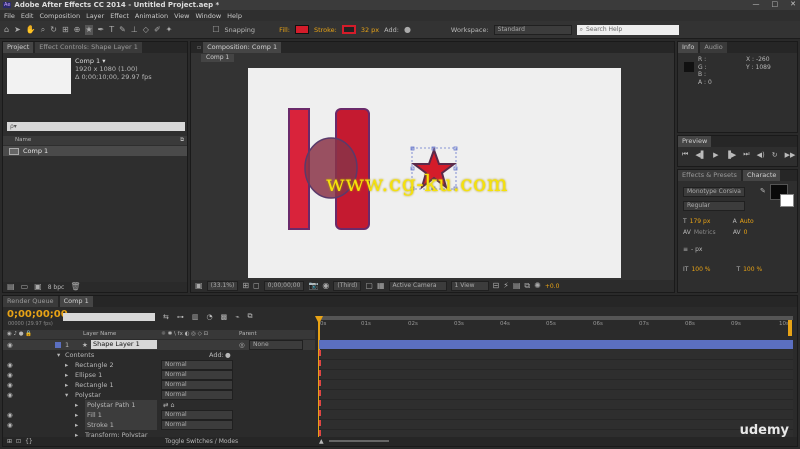 This screenshot has height=449, width=800. What do you see at coordinates (31, 30) in the screenshot?
I see `hand-tool-icon: ✋` at bounding box center [31, 30].